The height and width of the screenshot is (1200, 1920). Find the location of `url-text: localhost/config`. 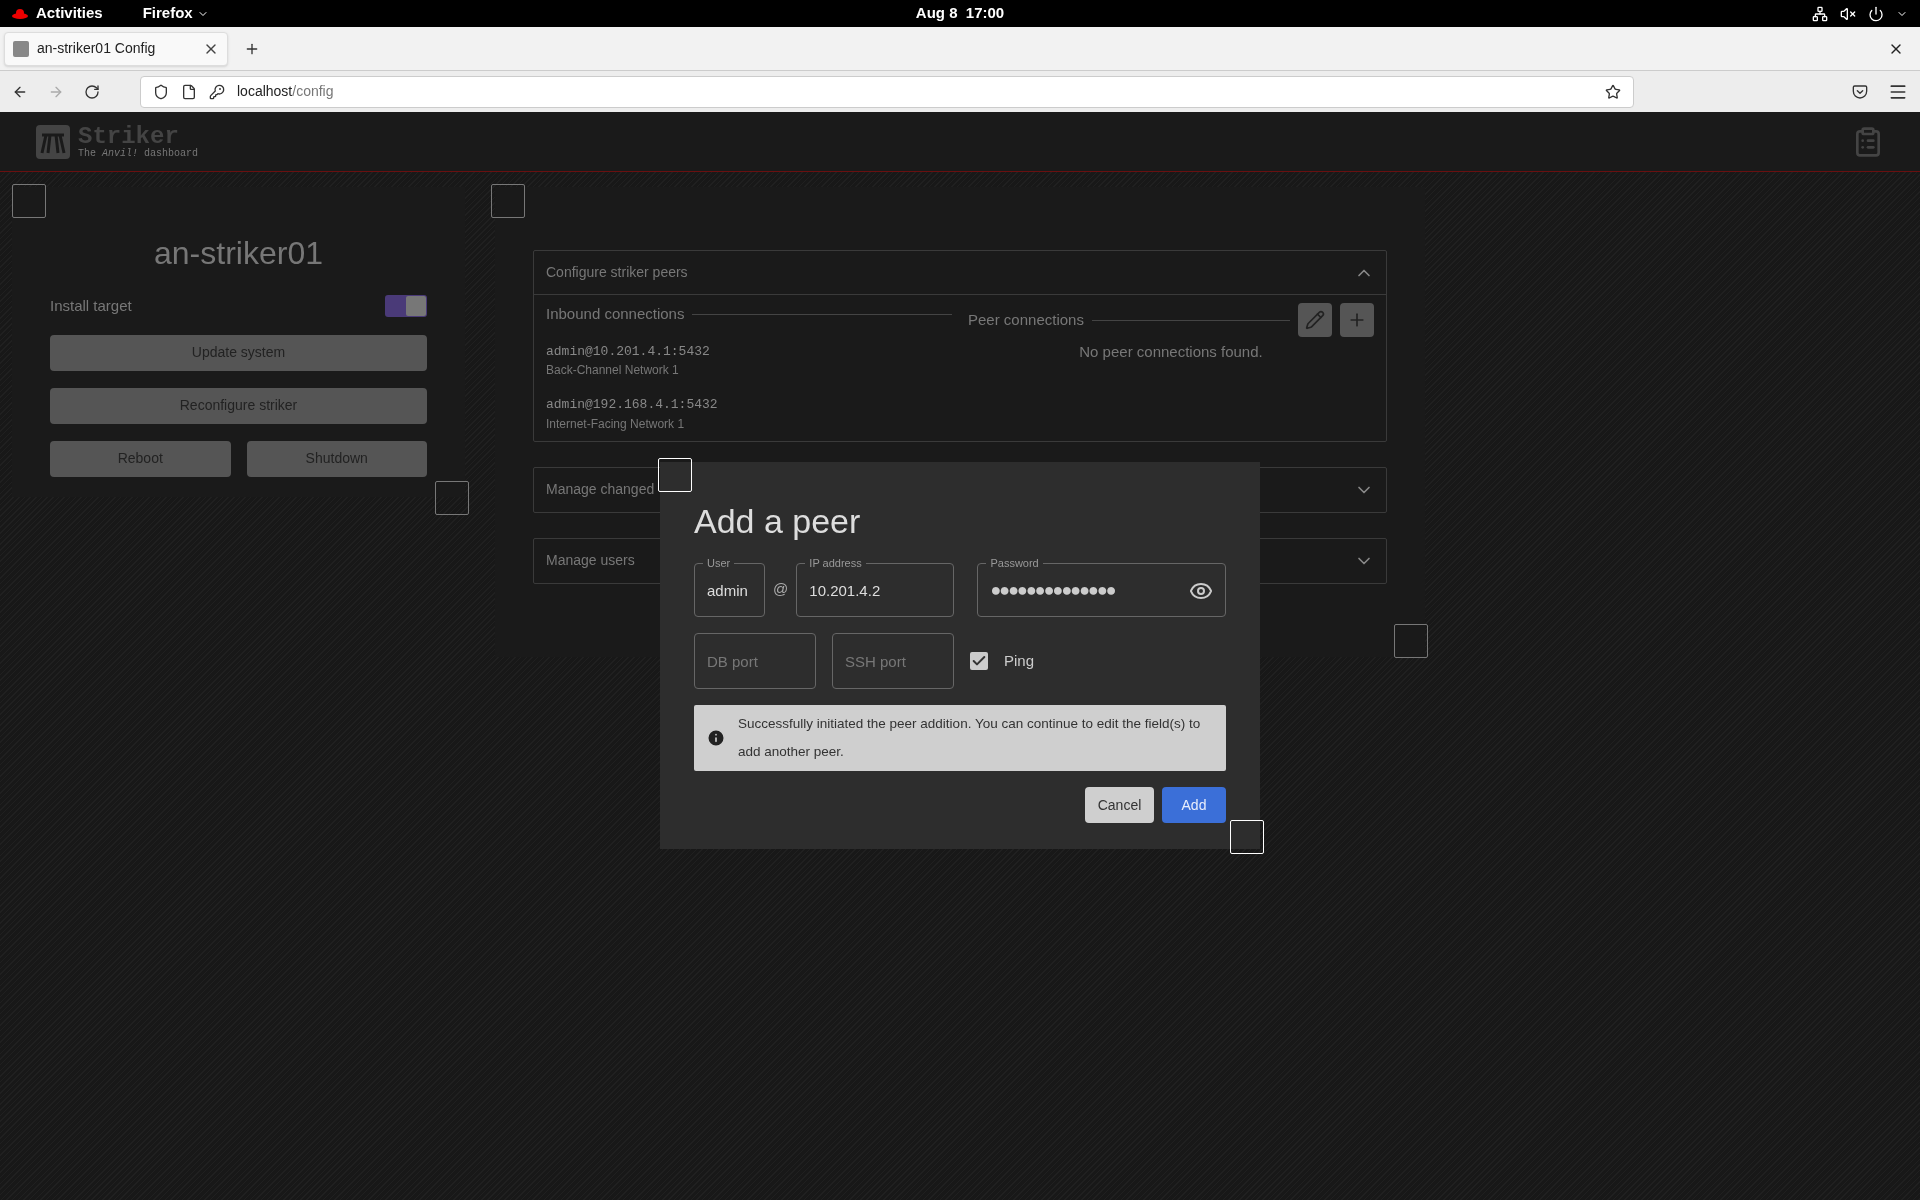

url-text: localhost/config is located at coordinates (286, 91).